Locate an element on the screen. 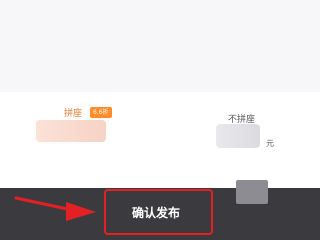 The height and width of the screenshot is (240, 320). solo-ride-price-redacted is located at coordinates (238, 136).